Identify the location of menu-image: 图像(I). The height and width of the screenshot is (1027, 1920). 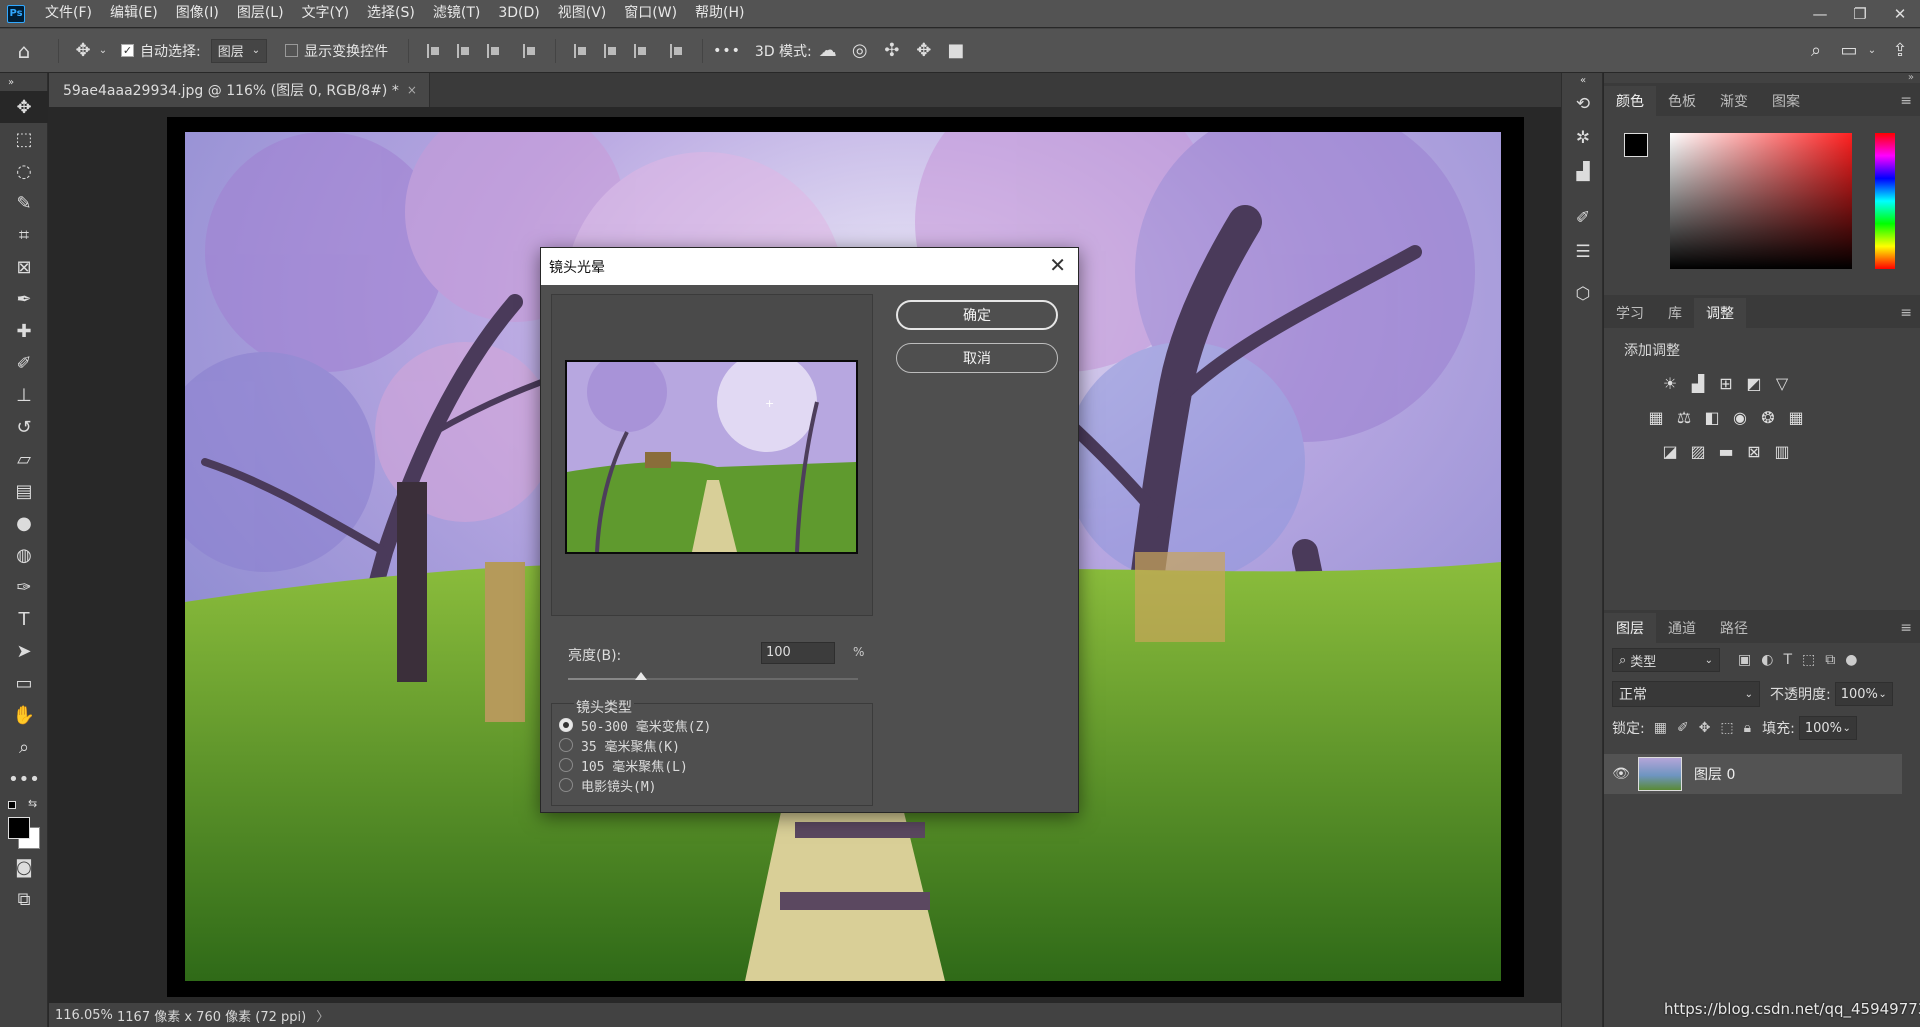
(198, 13).